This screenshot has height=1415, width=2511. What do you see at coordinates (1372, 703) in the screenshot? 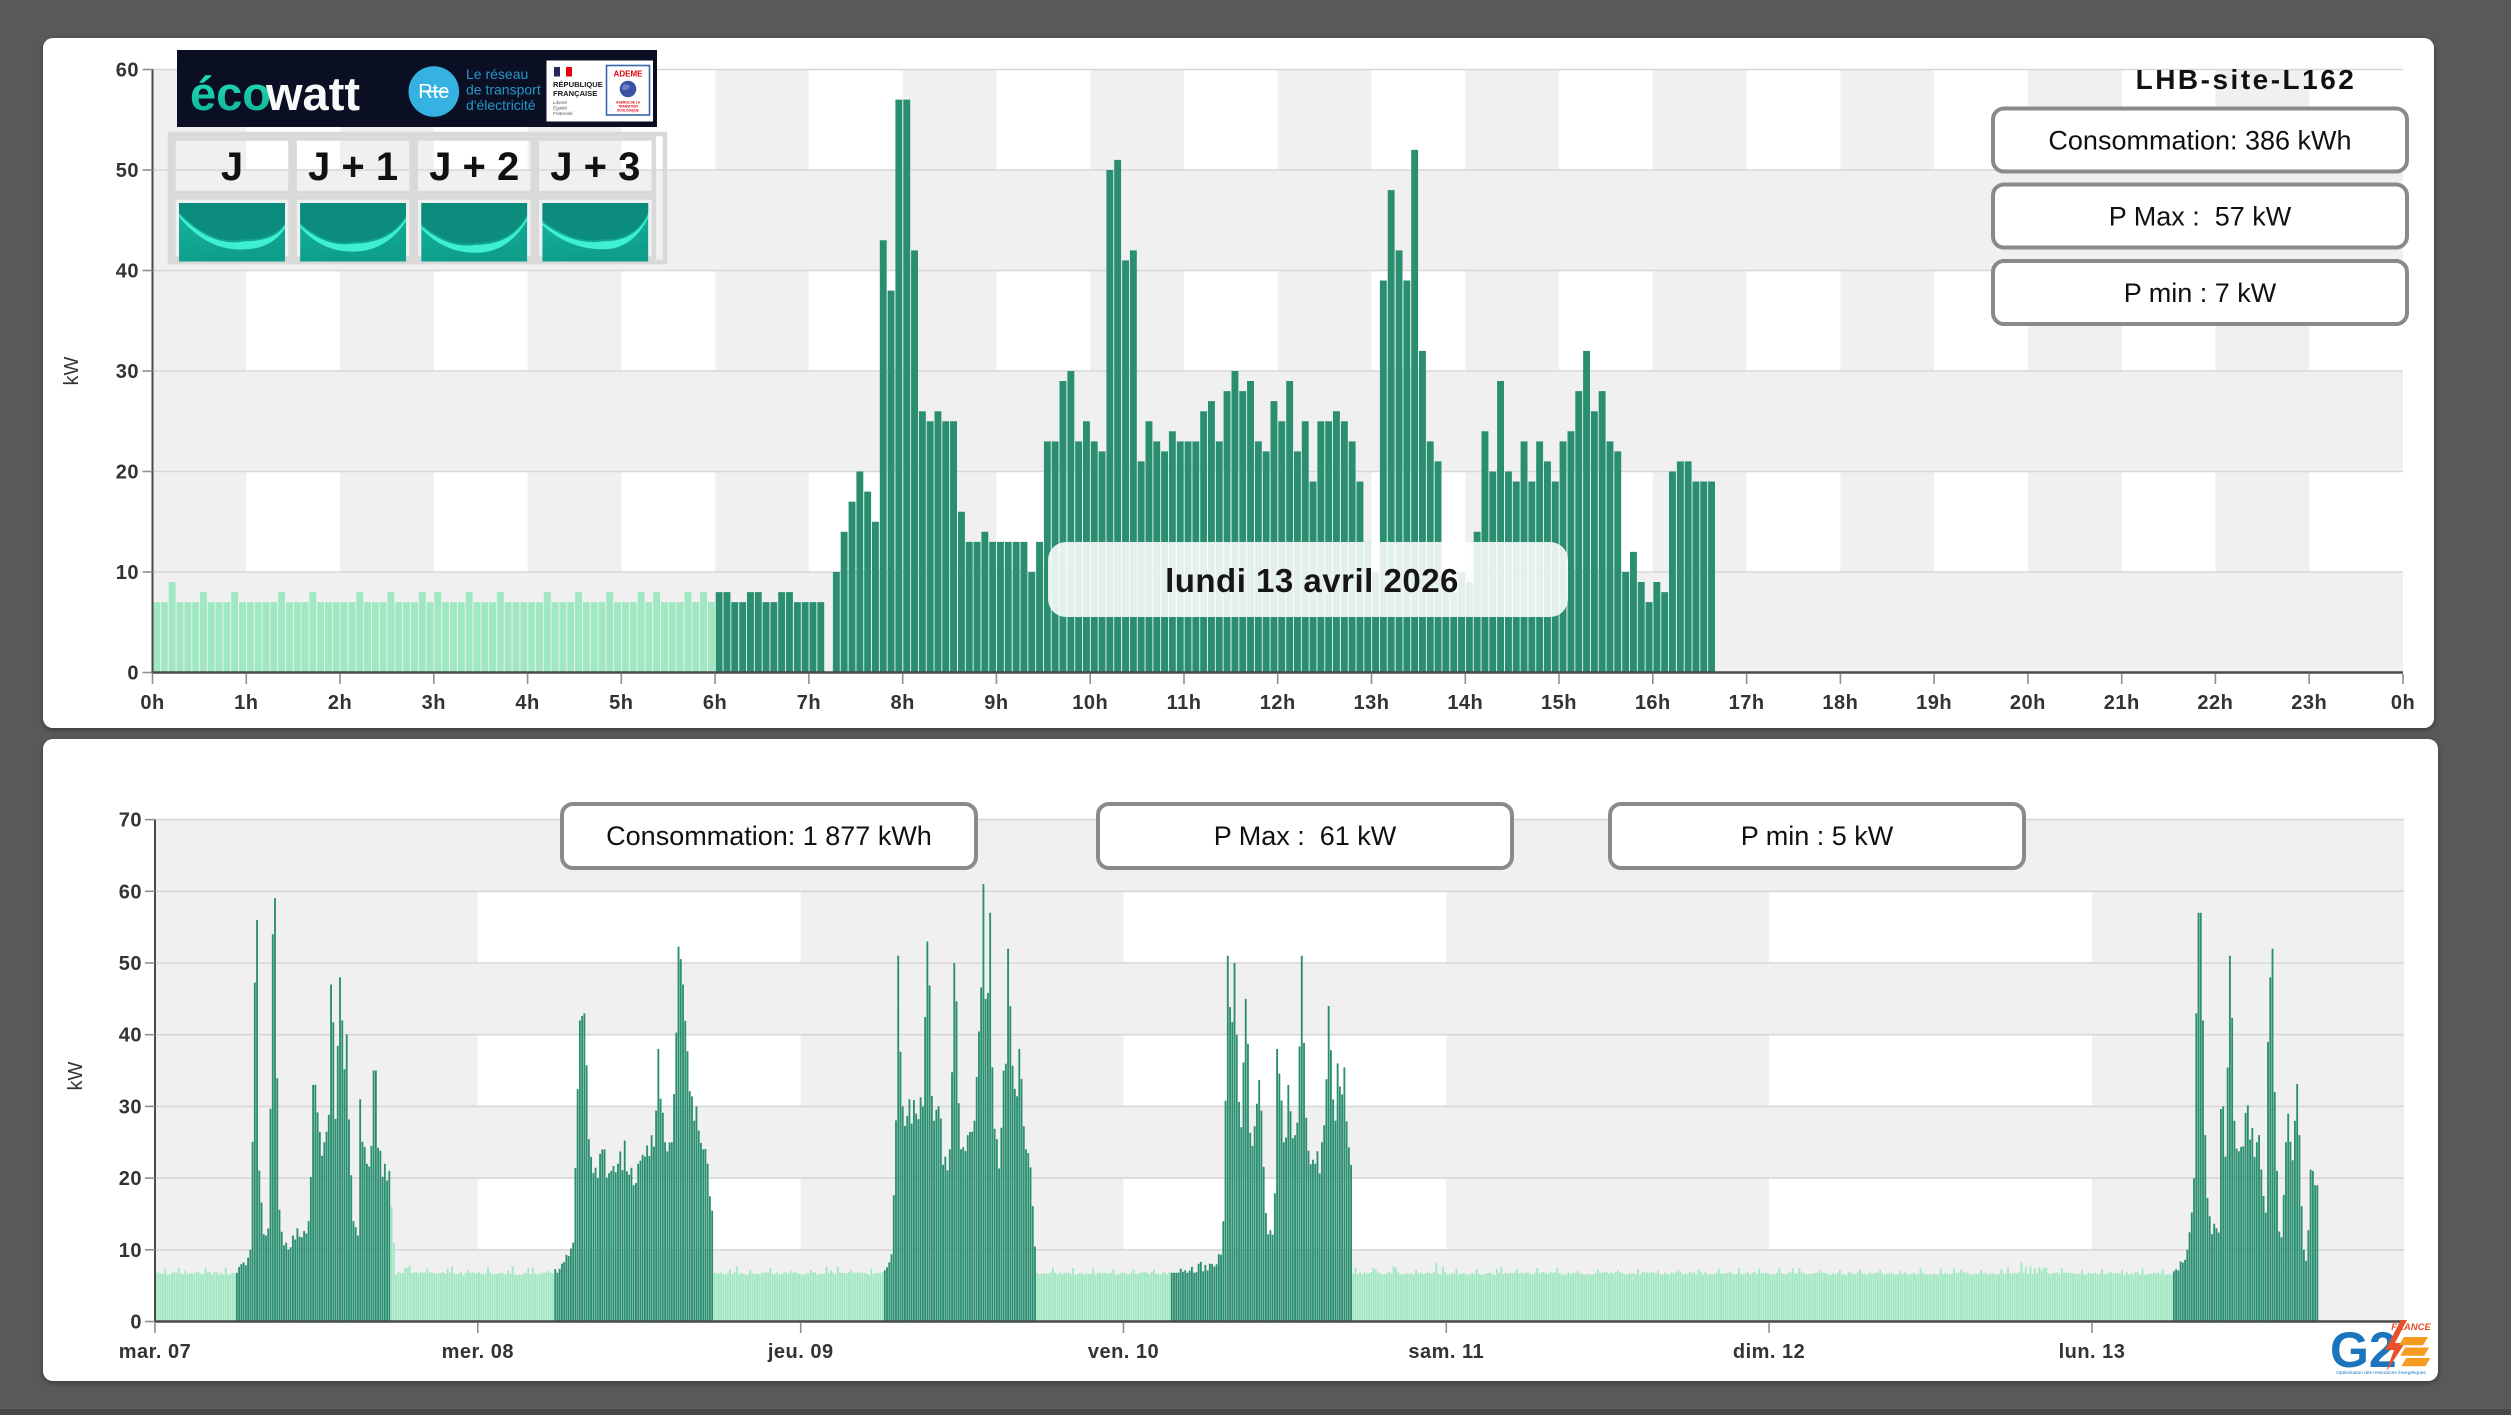
I see `svg-text: 13h` at bounding box center [1372, 703].